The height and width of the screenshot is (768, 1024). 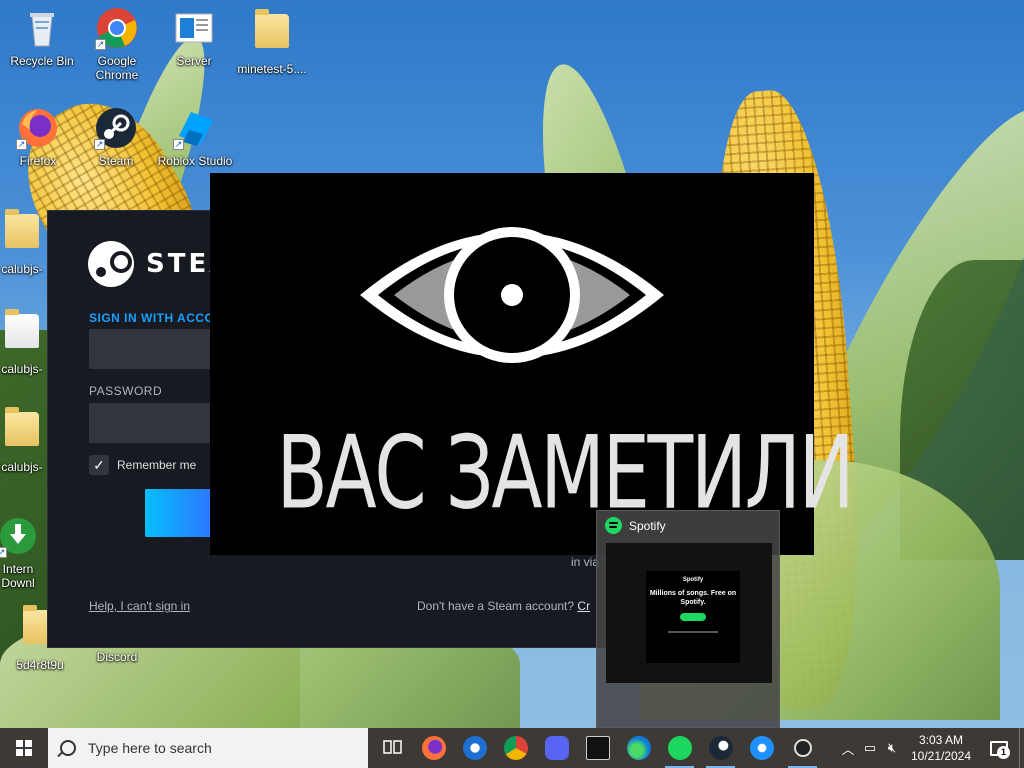 I want to click on steam-icon: ↗, so click(x=116, y=128).